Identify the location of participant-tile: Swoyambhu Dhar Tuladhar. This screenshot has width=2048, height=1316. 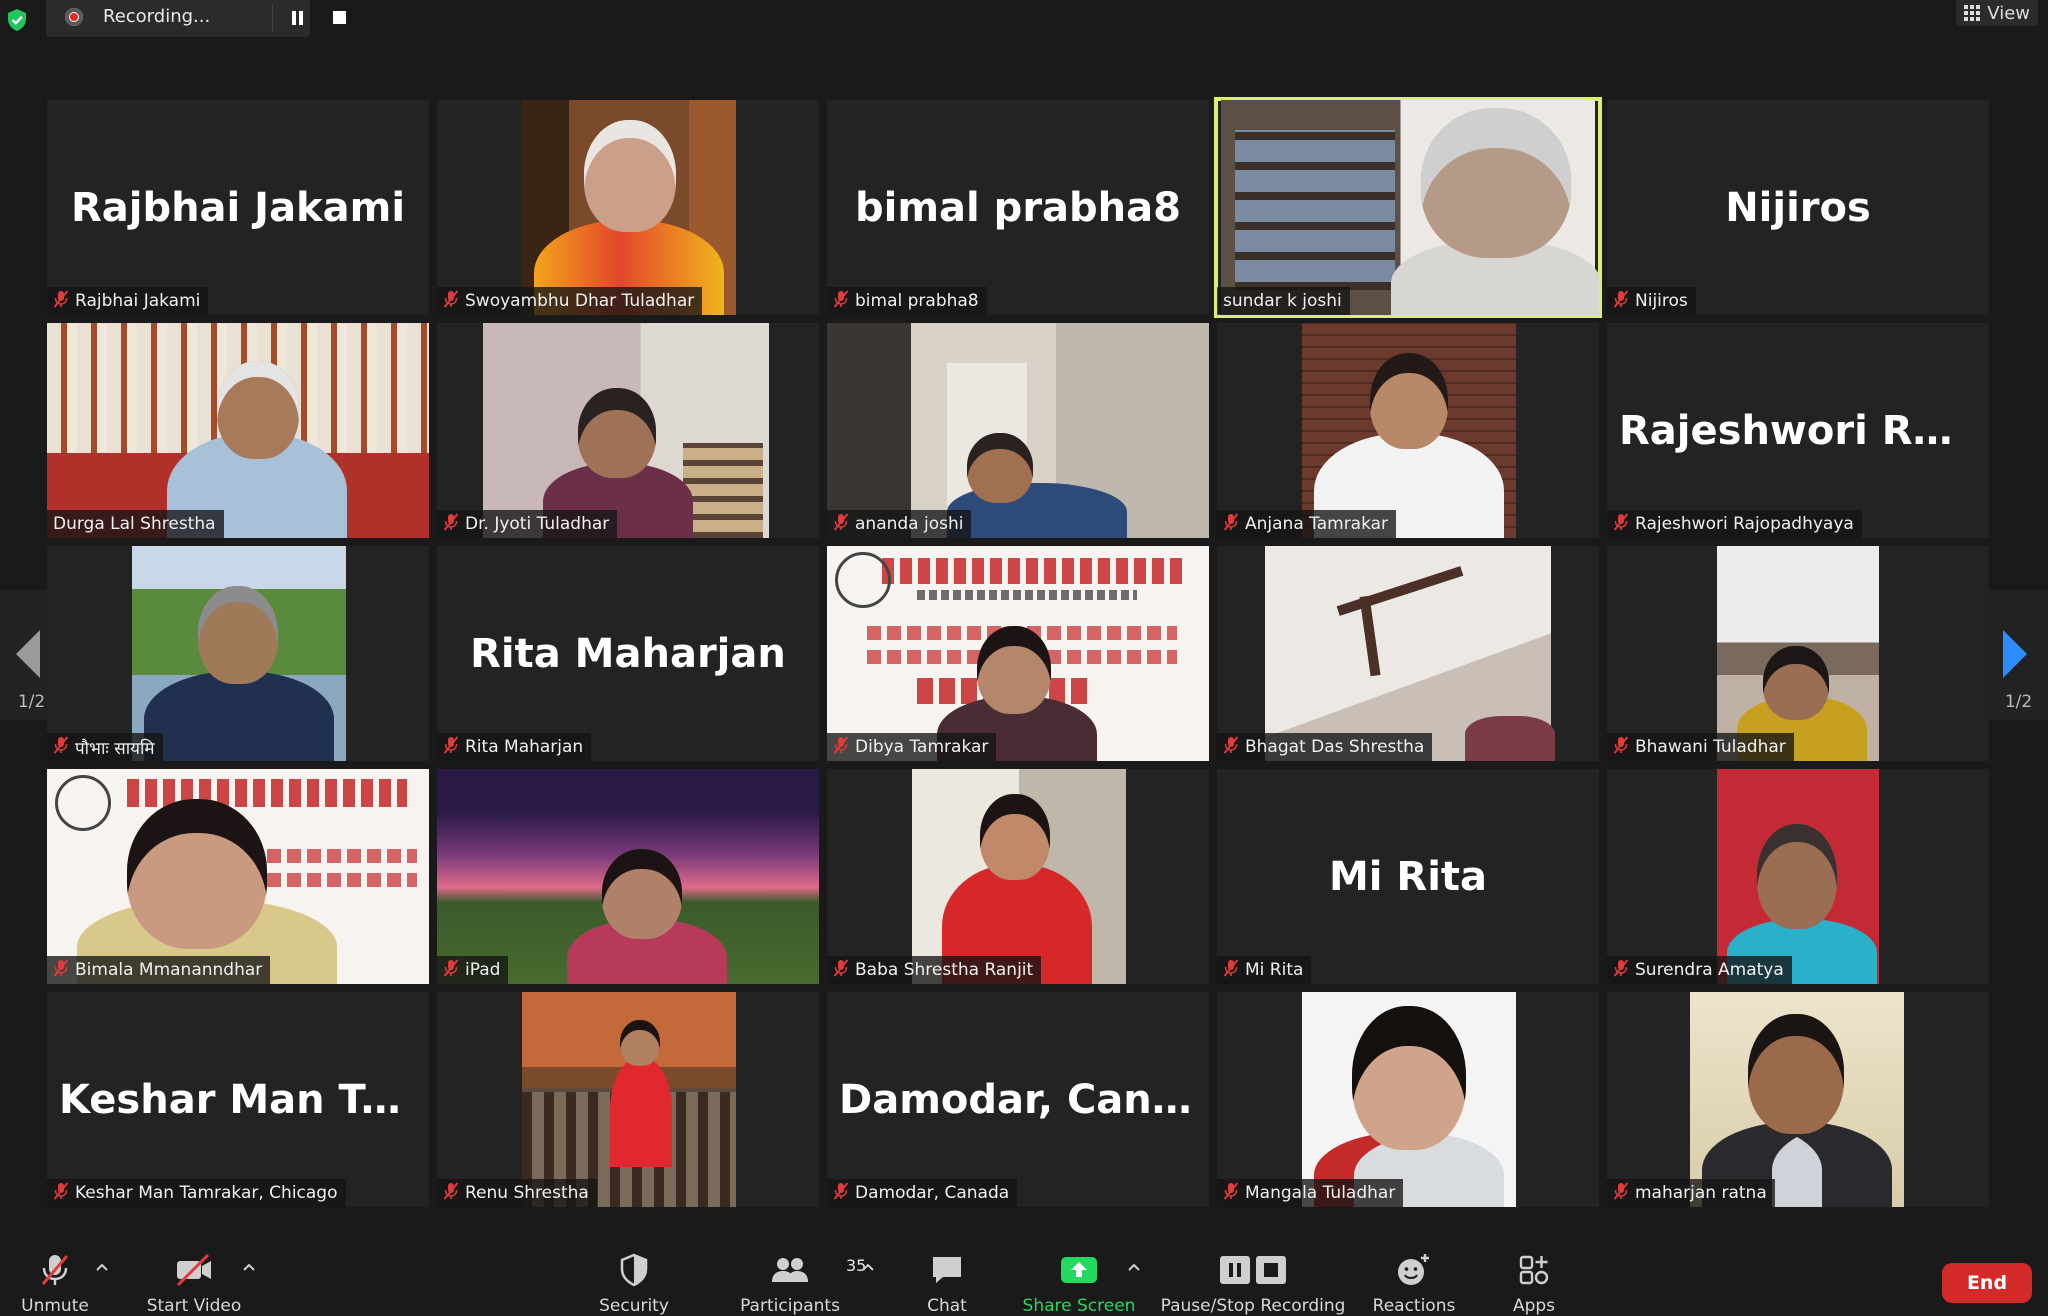
(628, 207).